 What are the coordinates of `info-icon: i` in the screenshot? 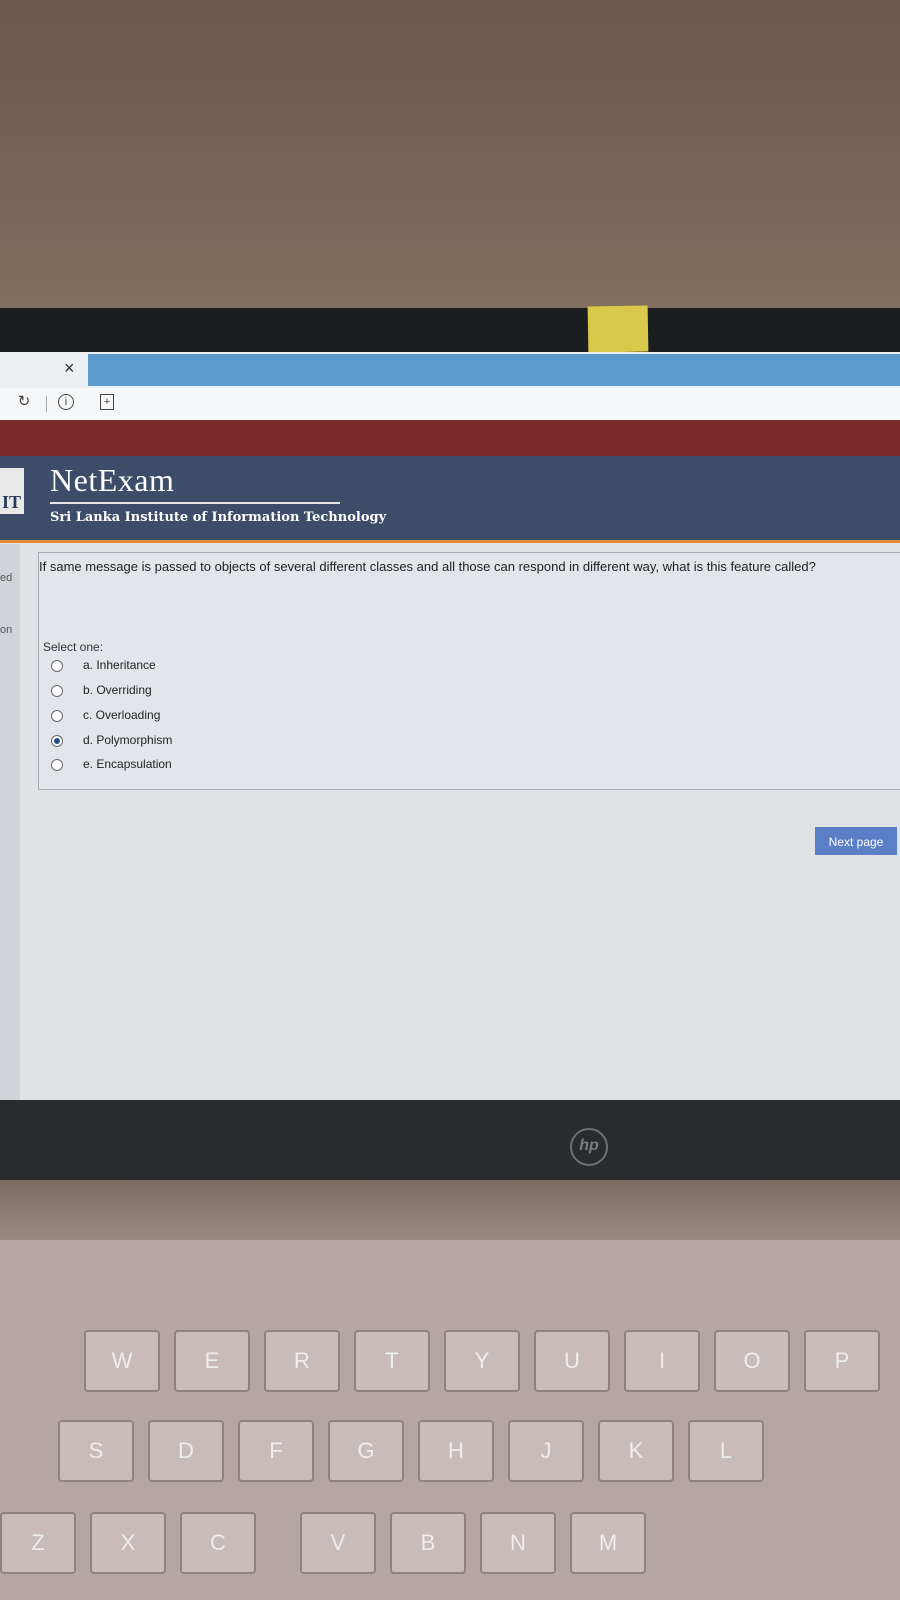 It's located at (66, 402).